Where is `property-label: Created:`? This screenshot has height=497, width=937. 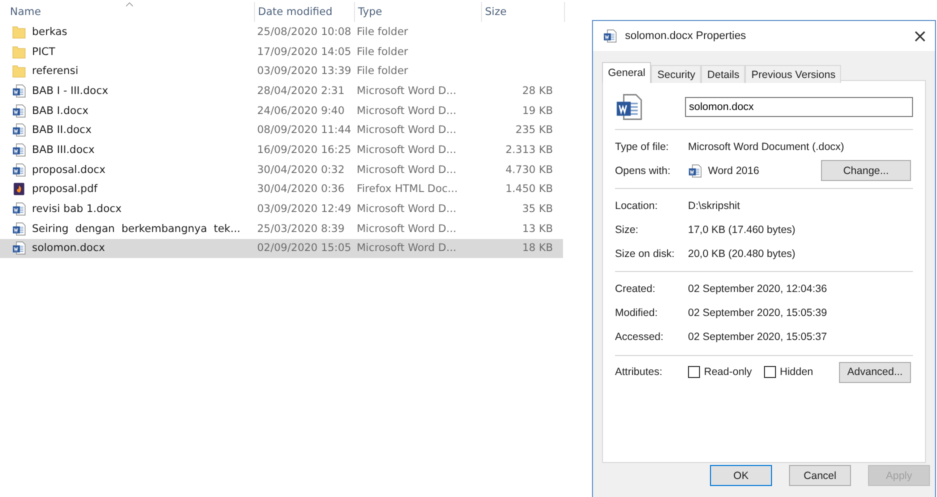
property-label: Created: is located at coordinates (635, 289).